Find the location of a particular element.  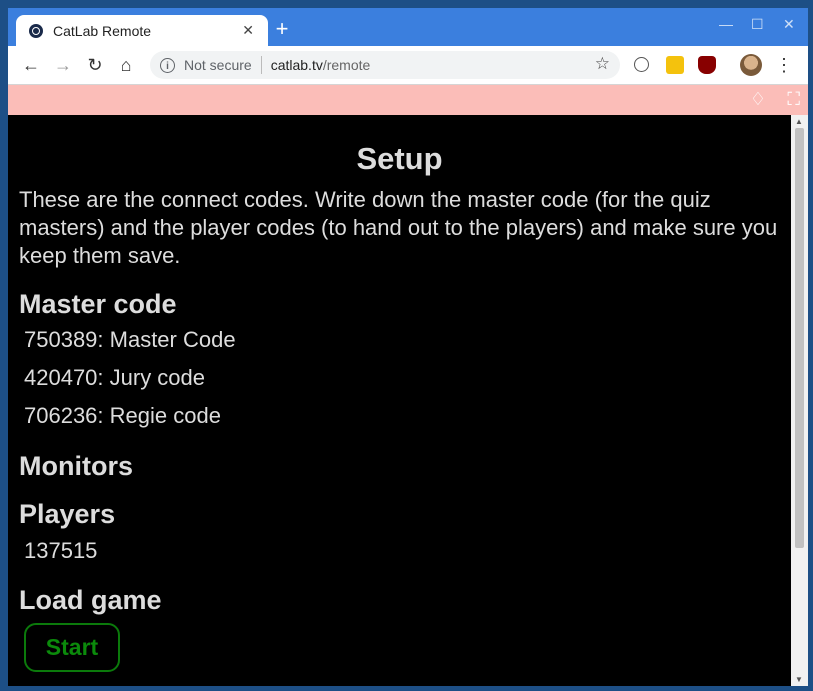

master-code-heading: Master code is located at coordinates (98, 304).